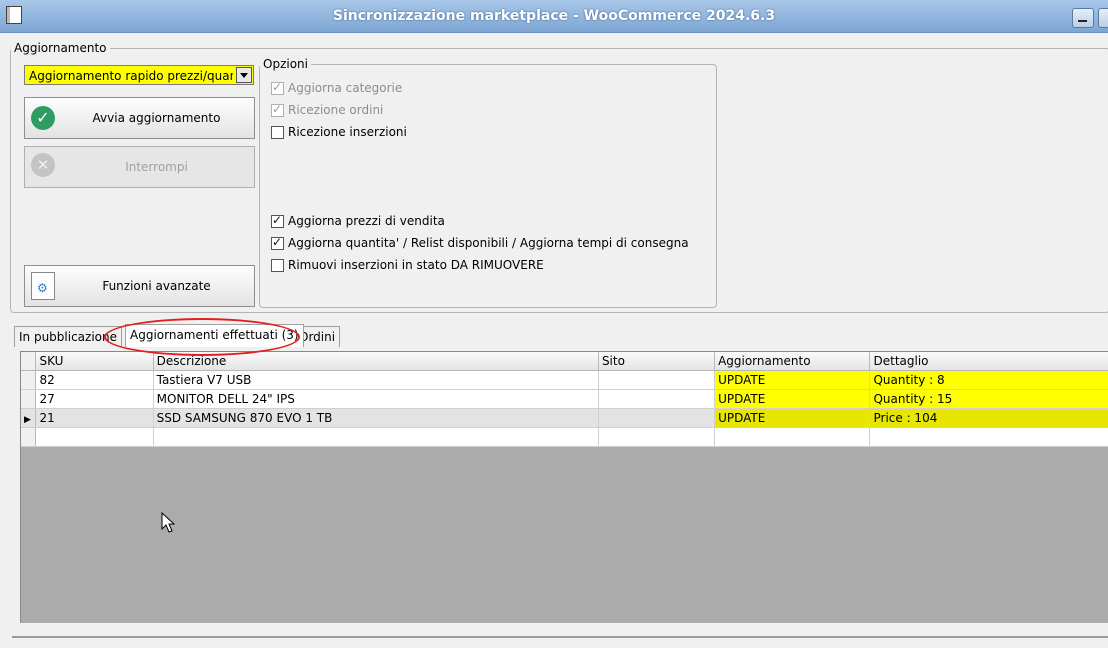  What do you see at coordinates (988, 399) in the screenshot?
I see `cell-dettaglio: Quantity : 15` at bounding box center [988, 399].